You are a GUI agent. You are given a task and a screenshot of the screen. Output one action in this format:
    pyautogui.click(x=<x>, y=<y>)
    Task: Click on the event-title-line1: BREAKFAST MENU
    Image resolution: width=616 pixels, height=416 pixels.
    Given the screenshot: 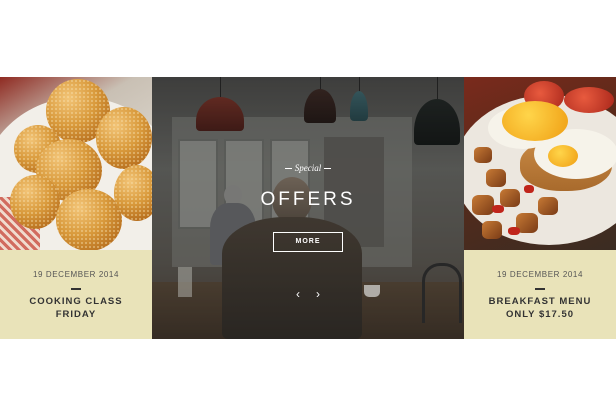 What is the action you would take?
    pyautogui.click(x=540, y=301)
    